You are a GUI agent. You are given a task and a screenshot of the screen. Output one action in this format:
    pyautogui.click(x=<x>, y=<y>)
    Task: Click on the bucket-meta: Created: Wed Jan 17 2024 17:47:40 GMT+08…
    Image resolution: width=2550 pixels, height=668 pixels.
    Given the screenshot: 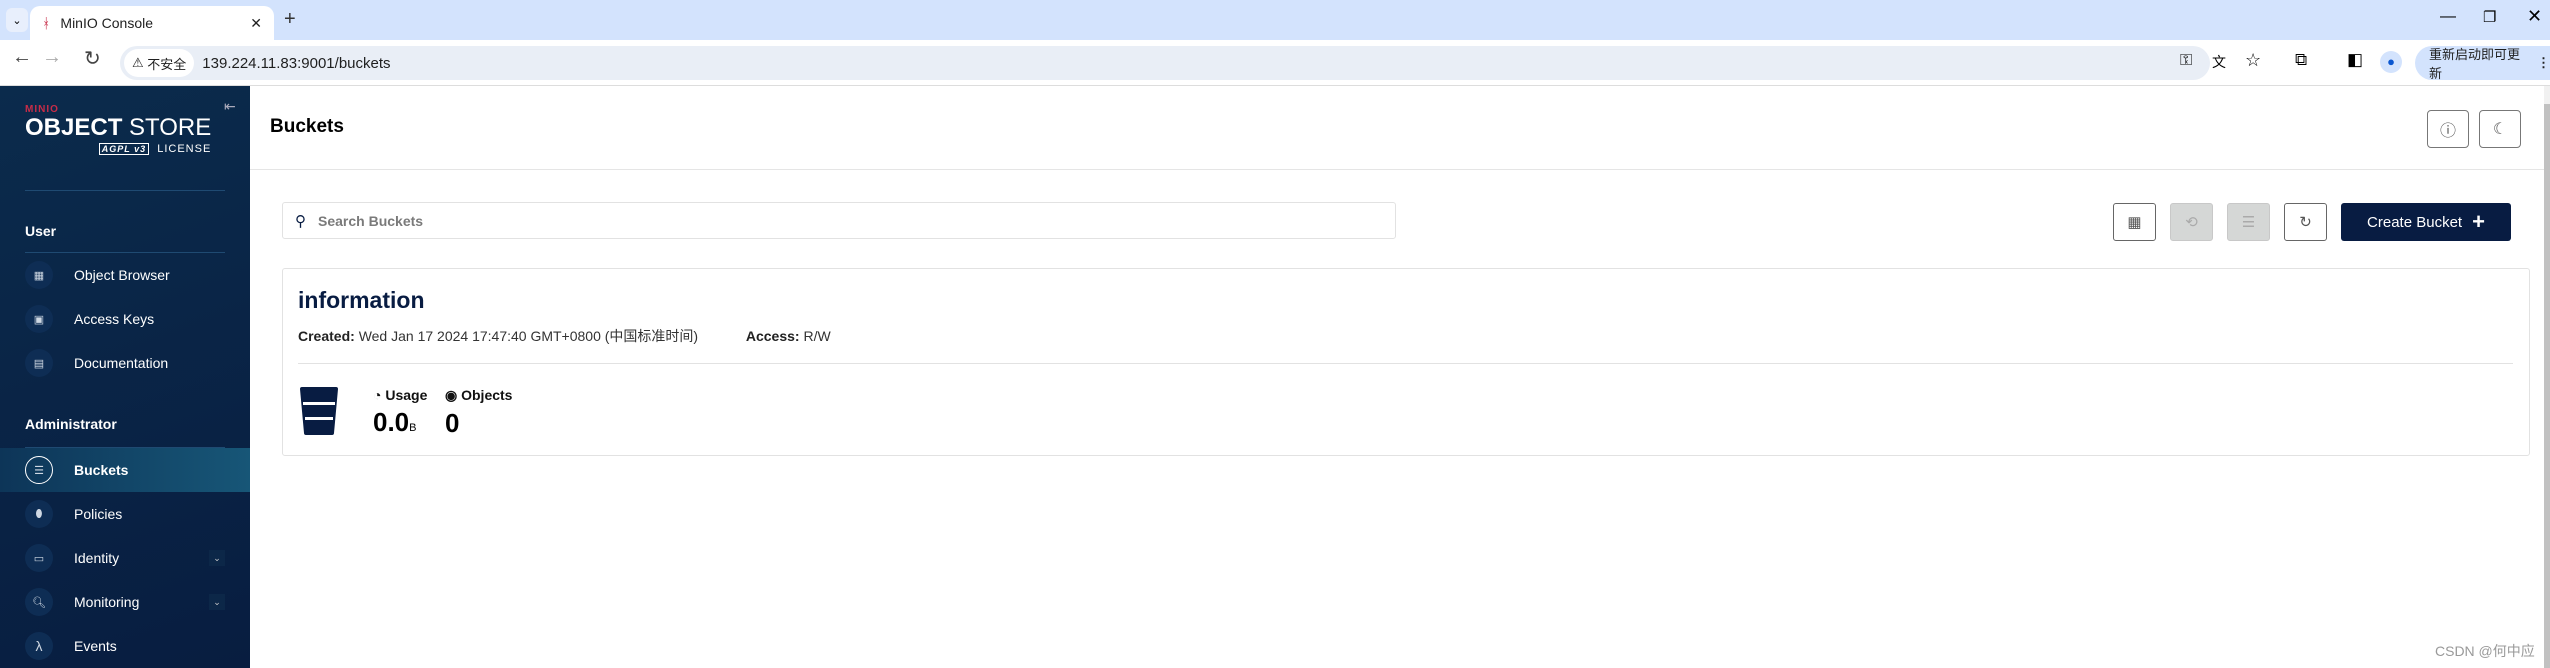 What is the action you would take?
    pyautogui.click(x=564, y=336)
    